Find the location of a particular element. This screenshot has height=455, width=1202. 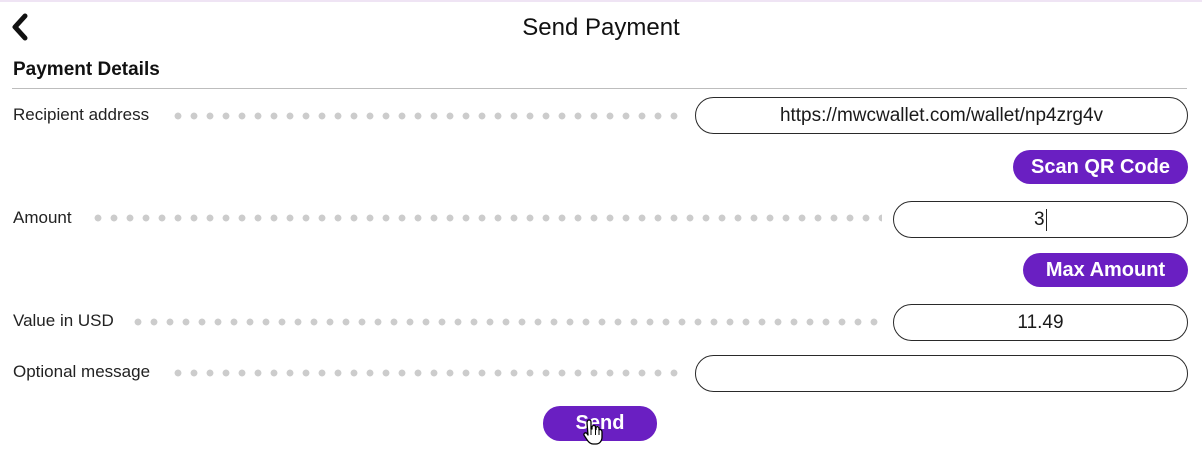

amount-value: 3 is located at coordinates (1039, 219).